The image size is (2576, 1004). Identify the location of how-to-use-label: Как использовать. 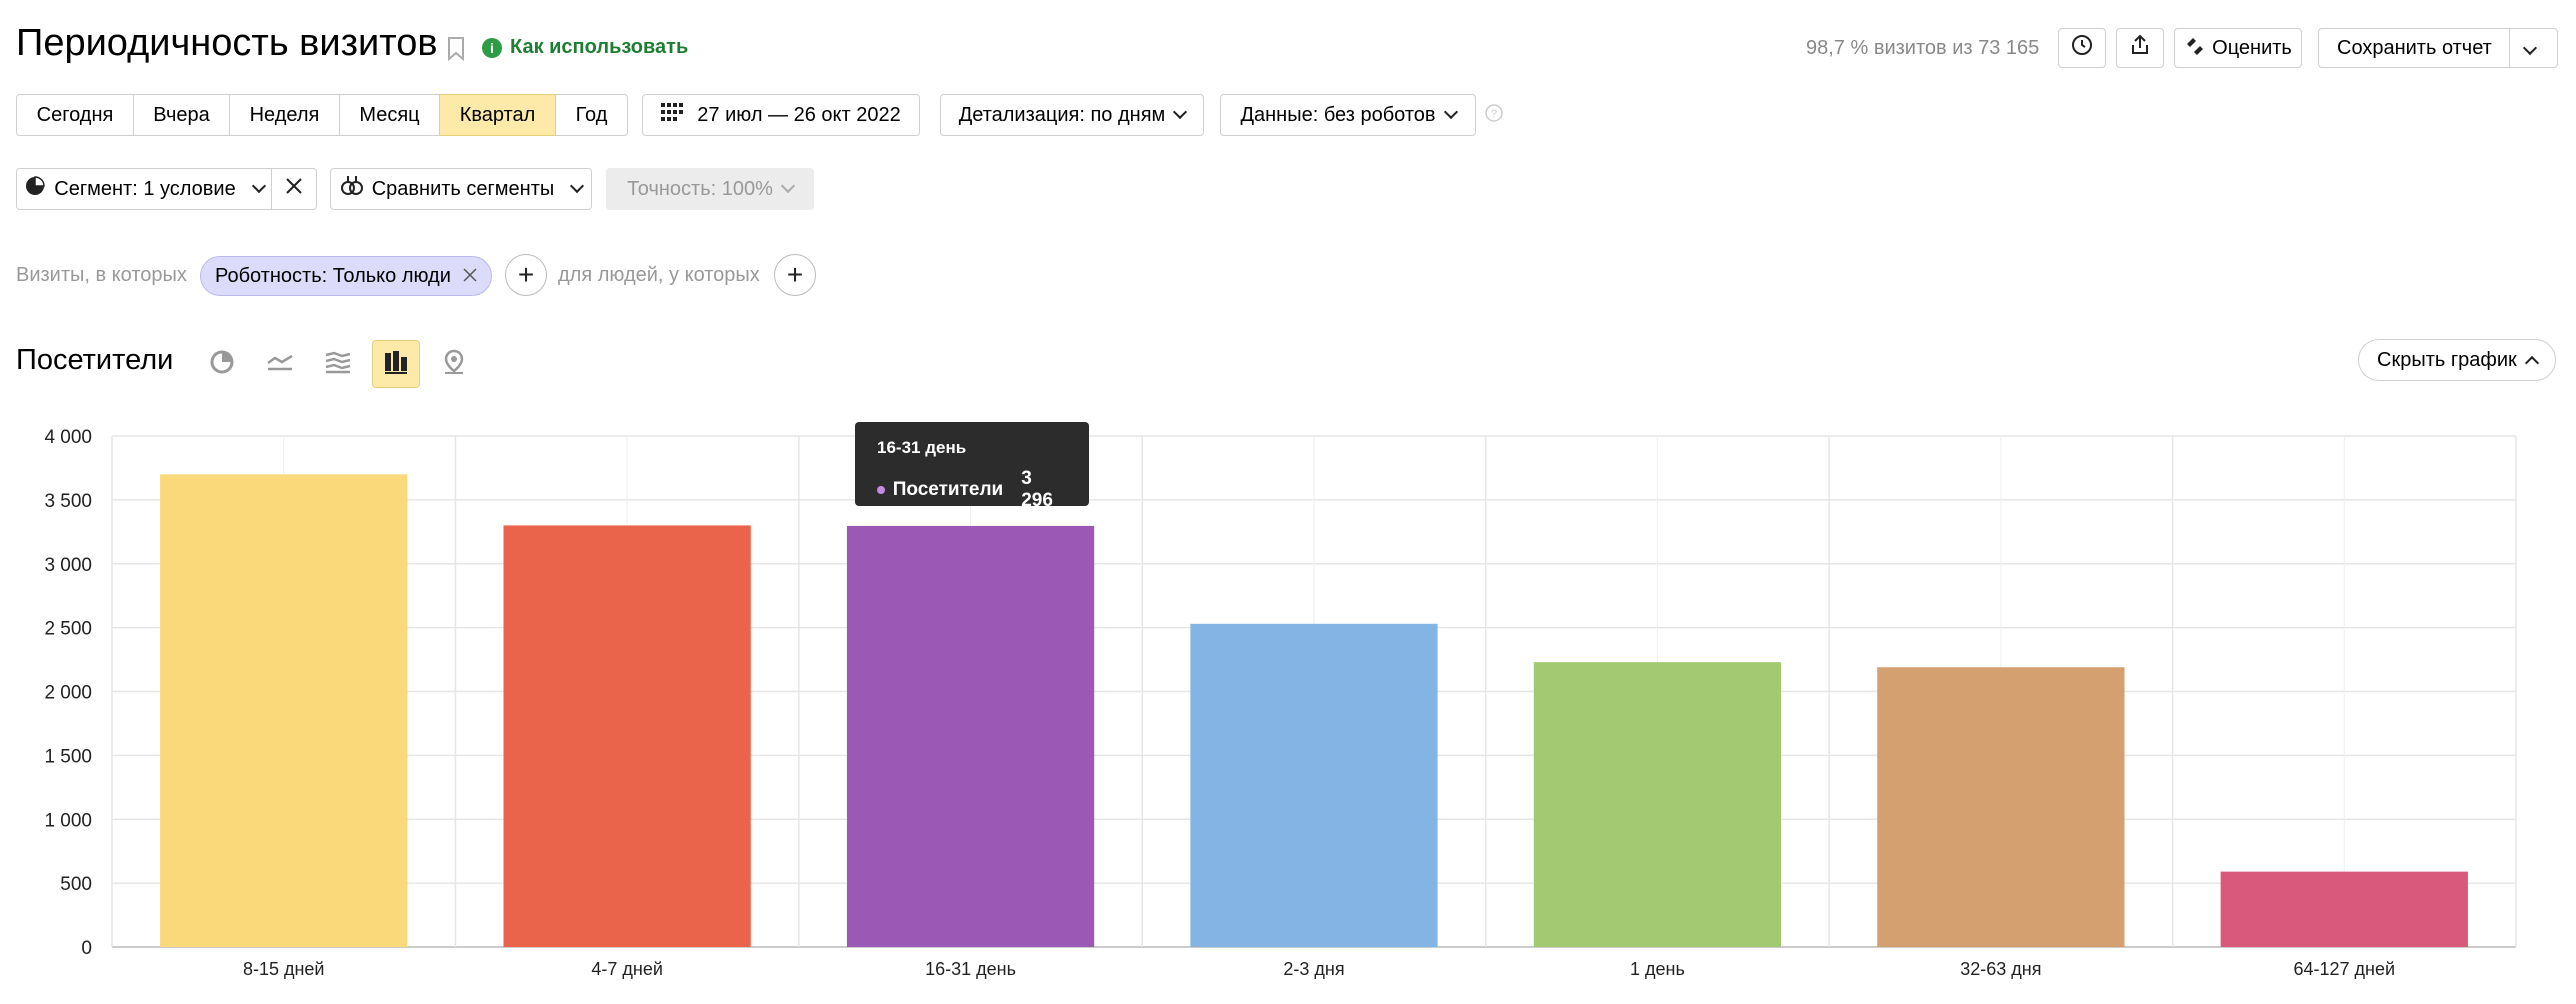
(599, 47).